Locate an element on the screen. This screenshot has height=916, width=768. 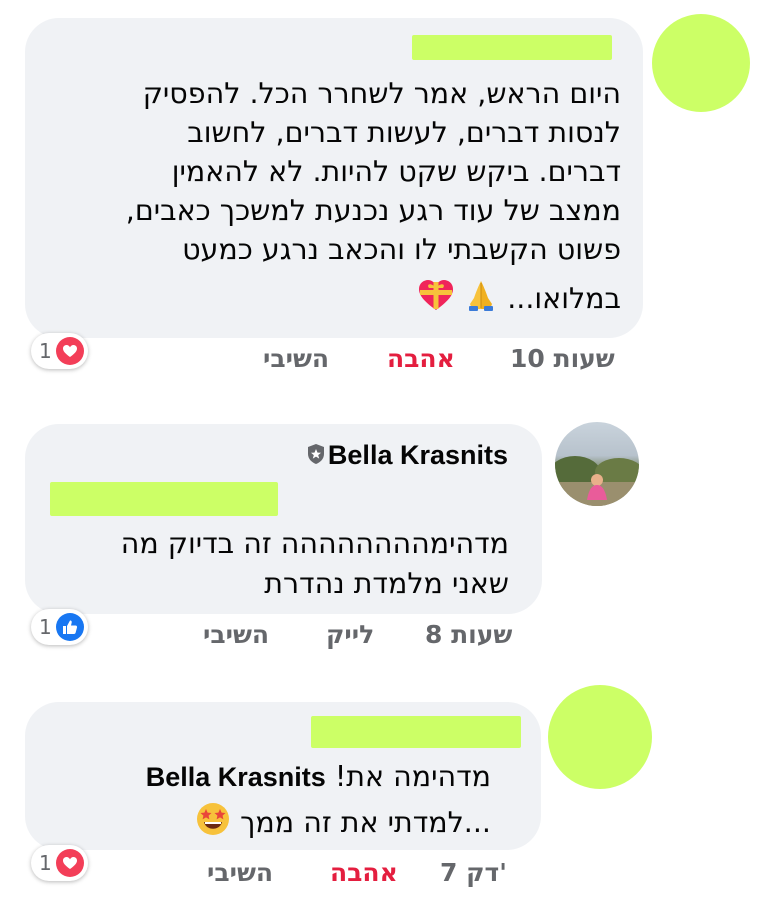
comment-text-line: דברים. ביקש שקט להיות. לא להאמין is located at coordinates (396, 171).